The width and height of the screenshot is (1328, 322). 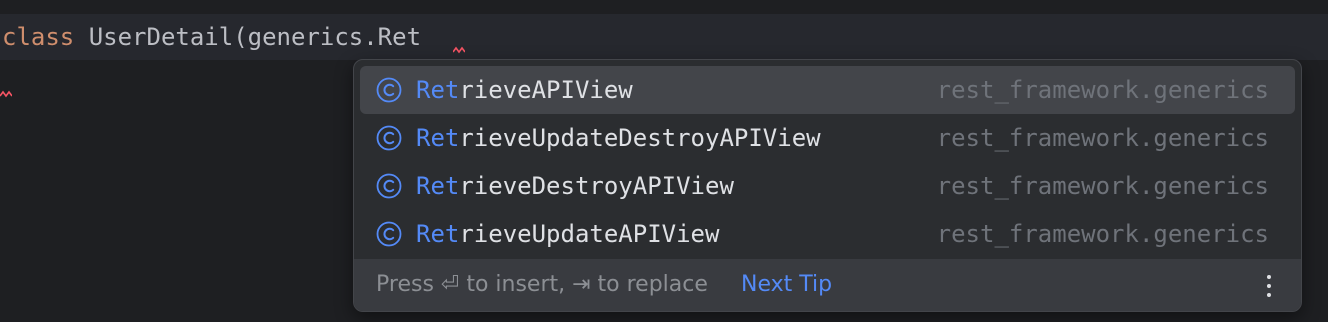 What do you see at coordinates (596, 186) in the screenshot?
I see `completion-item-rest: rieveDestroyAPIView` at bounding box center [596, 186].